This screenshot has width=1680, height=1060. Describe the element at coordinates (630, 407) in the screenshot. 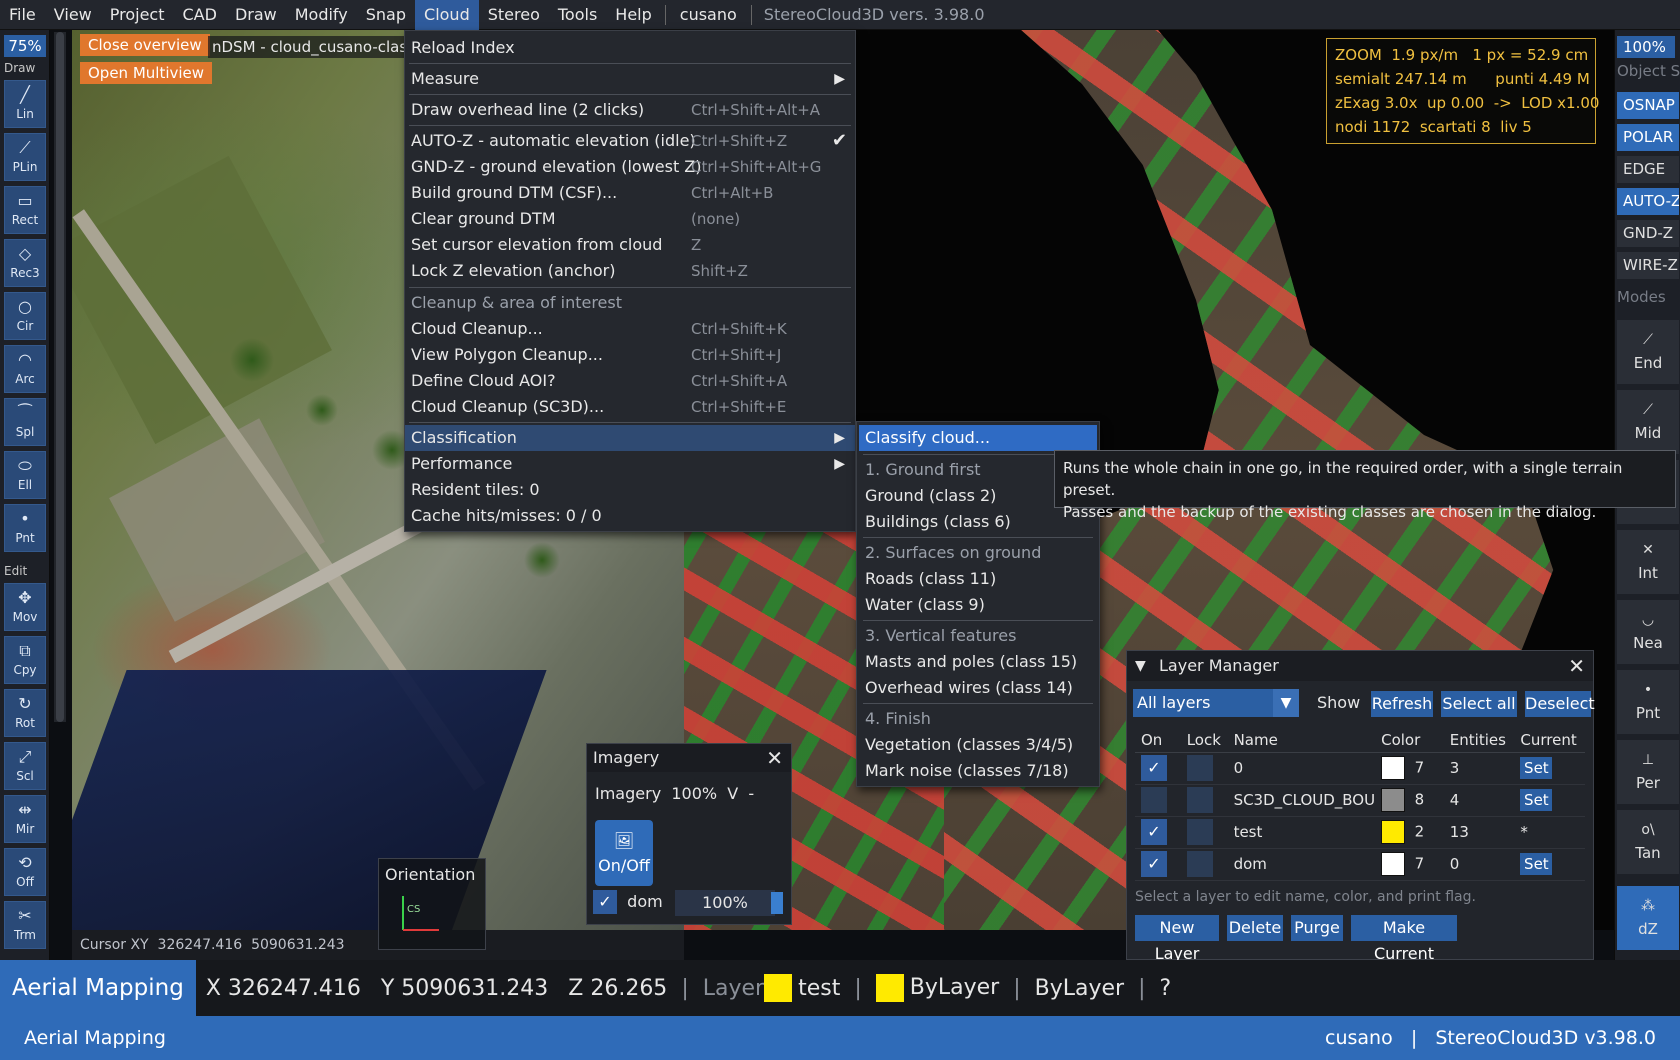

I see `menu-item-cleanup-sc3d: Cloud Cleanup (SC3D)... Ctrl+Shift+E` at that location.